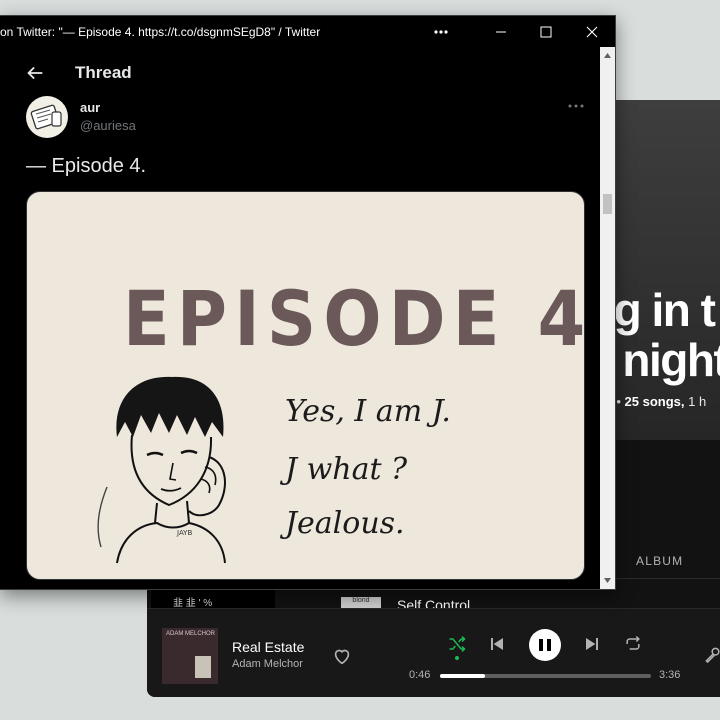  What do you see at coordinates (184, 533) in the screenshot?
I see `image-signature: JAYB` at bounding box center [184, 533].